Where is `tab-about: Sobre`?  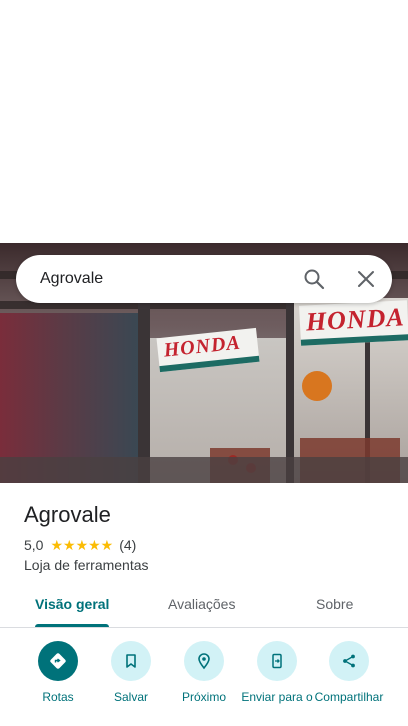
tab-about: Sobre is located at coordinates (334, 604).